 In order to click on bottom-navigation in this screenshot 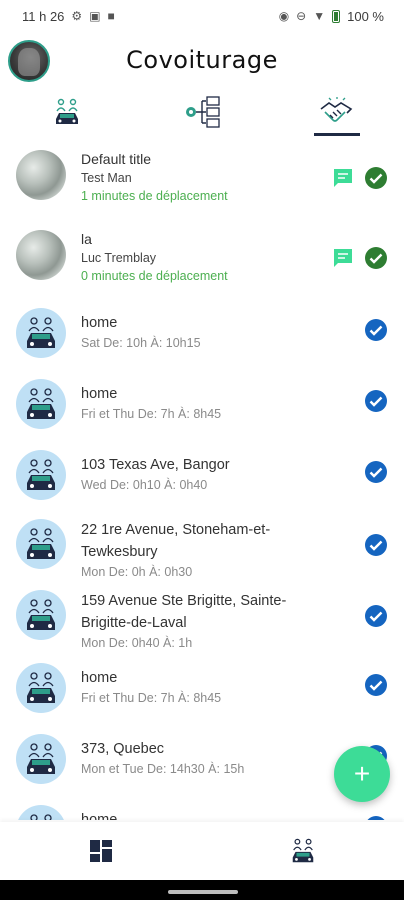, I will do `click(202, 851)`.